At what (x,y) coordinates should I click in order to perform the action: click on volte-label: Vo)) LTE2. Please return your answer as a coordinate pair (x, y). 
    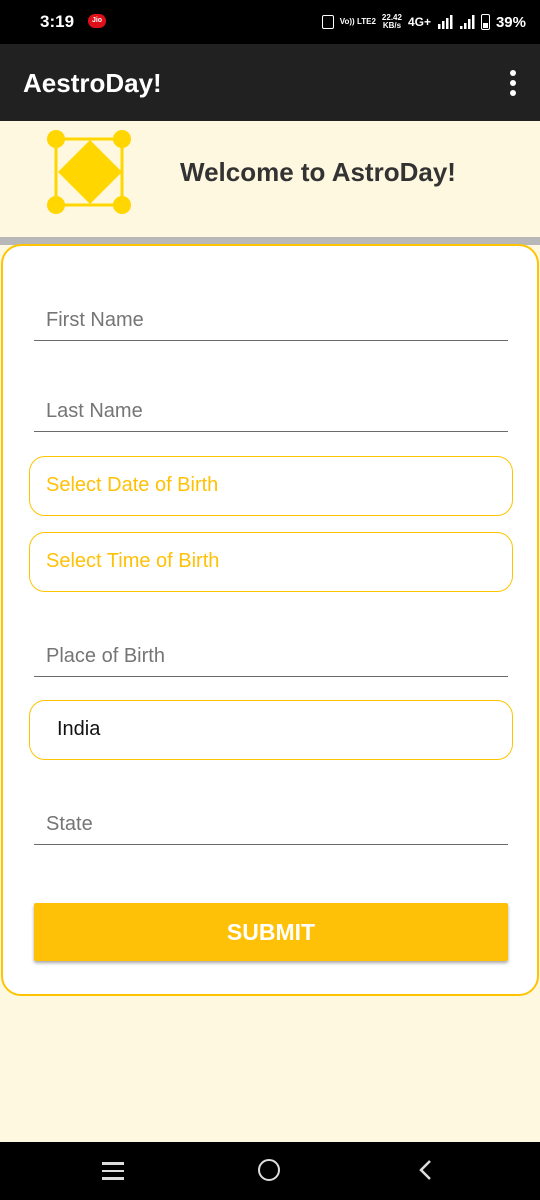
    Looking at the image, I should click on (357, 21).